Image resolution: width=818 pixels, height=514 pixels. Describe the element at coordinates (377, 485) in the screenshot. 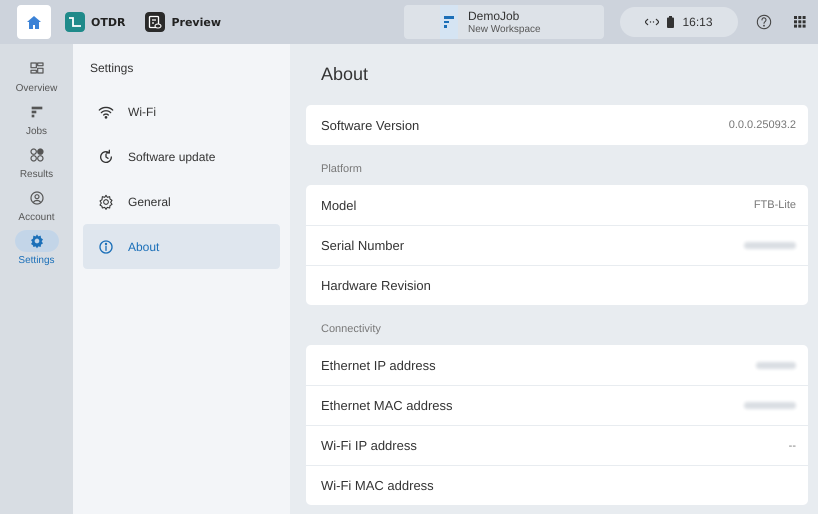

I see `row-label: Wi-Fi MAC address` at that location.